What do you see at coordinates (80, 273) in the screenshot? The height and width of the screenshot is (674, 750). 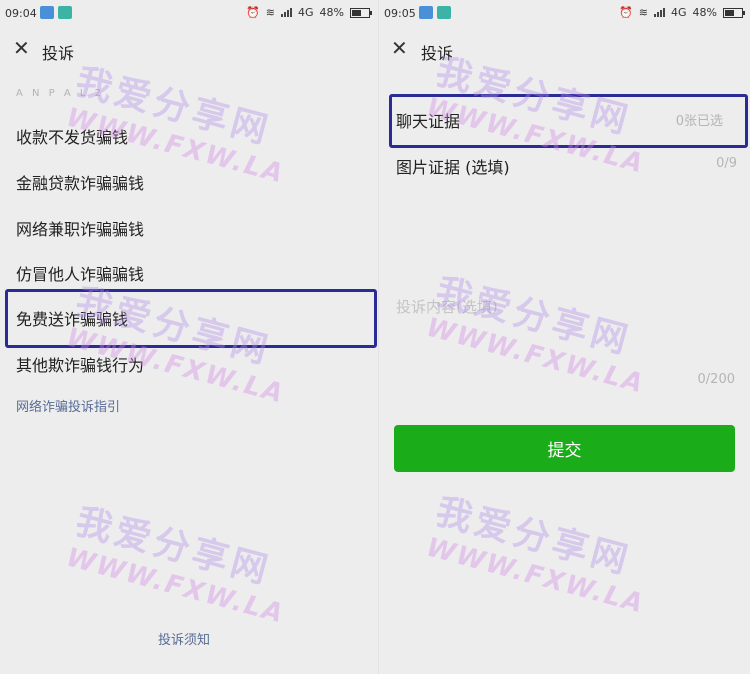 I see `reason-item: 仿冒他人诈骗骗钱` at bounding box center [80, 273].